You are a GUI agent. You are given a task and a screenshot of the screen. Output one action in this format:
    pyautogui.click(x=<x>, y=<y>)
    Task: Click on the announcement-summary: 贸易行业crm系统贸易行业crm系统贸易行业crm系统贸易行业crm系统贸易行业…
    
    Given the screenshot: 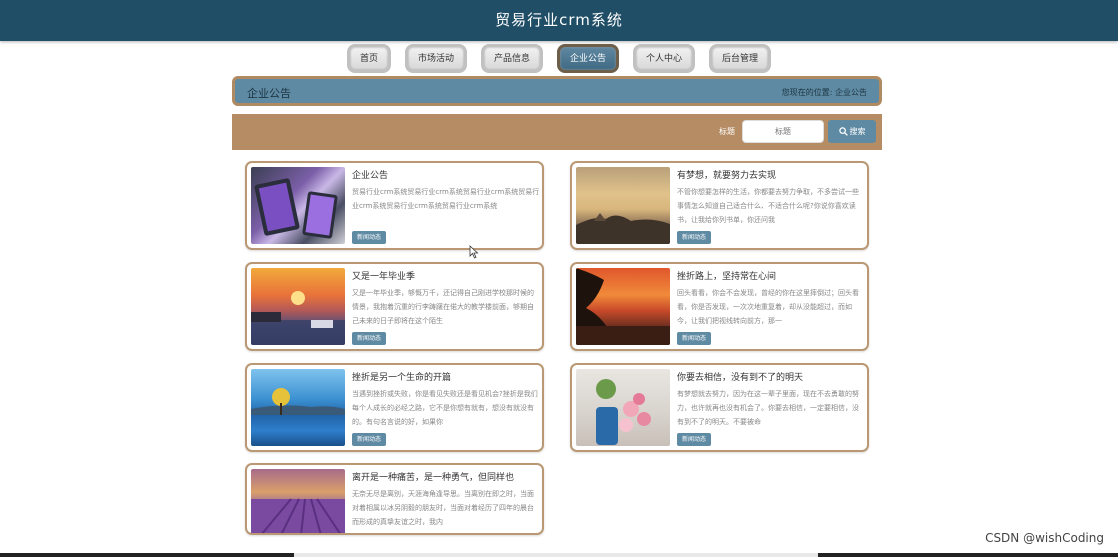 What is the action you would take?
    pyautogui.click(x=446, y=199)
    